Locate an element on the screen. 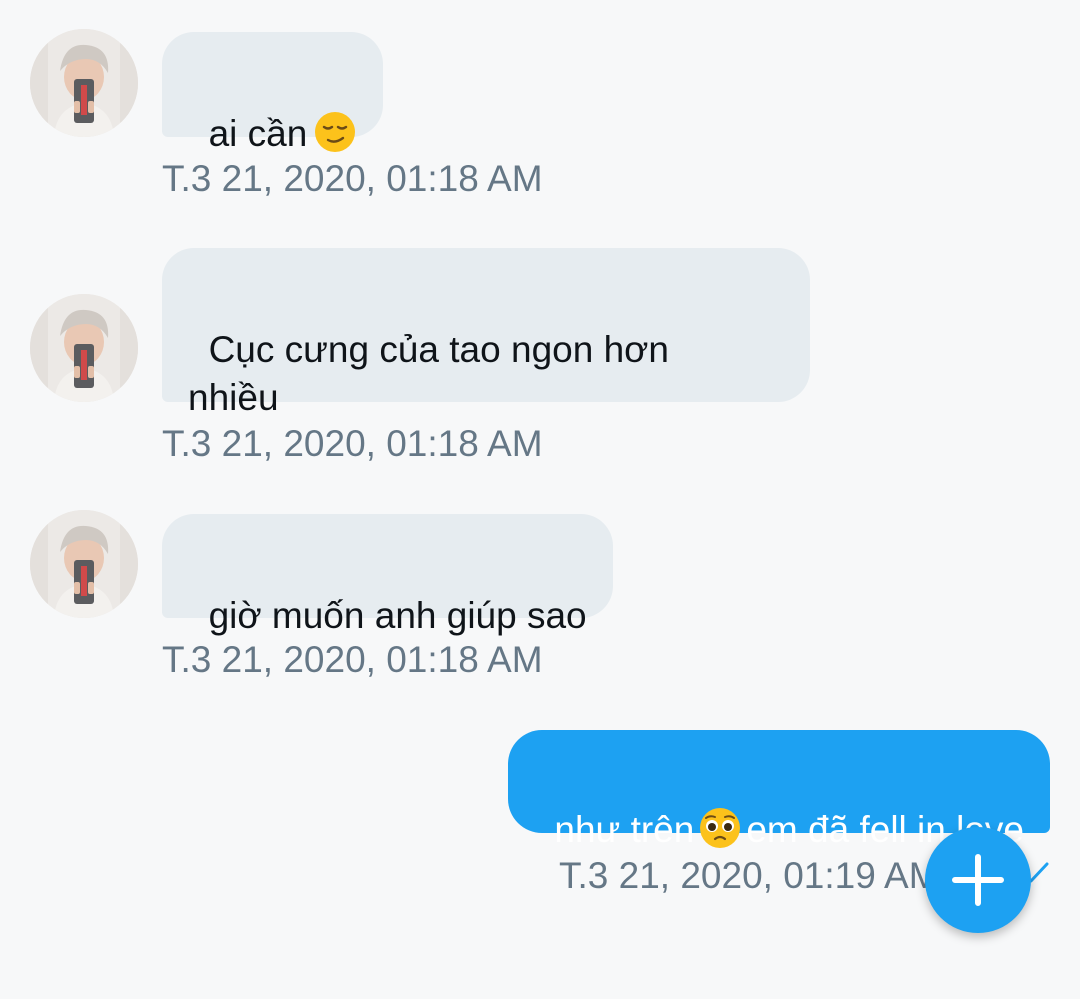  message-bubble: Cục cưng của tao ngon hơn nhiều is located at coordinates (486, 333).